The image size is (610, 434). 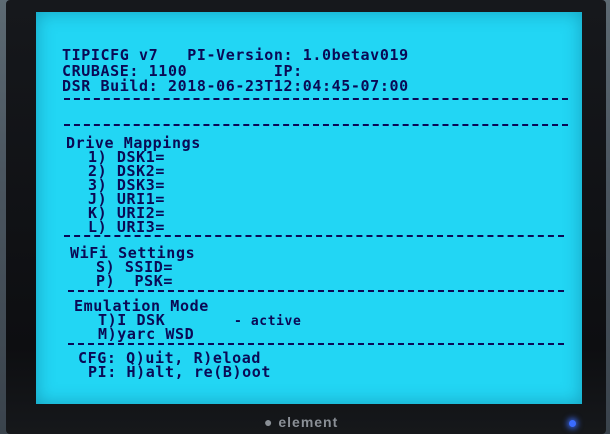 What do you see at coordinates (126, 227) in the screenshot?
I see `menu-option-uri3: L) URI3=` at bounding box center [126, 227].